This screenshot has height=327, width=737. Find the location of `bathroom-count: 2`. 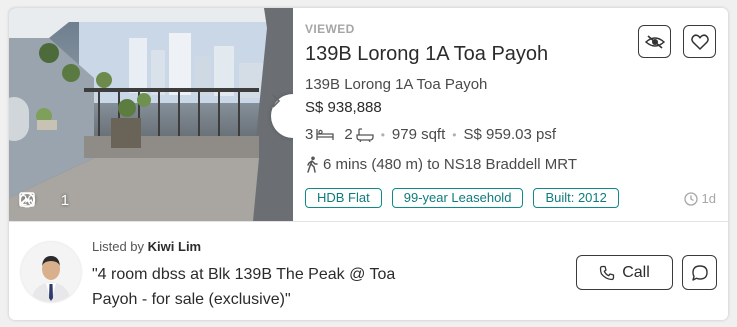

bathroom-count: 2 is located at coordinates (348, 134).